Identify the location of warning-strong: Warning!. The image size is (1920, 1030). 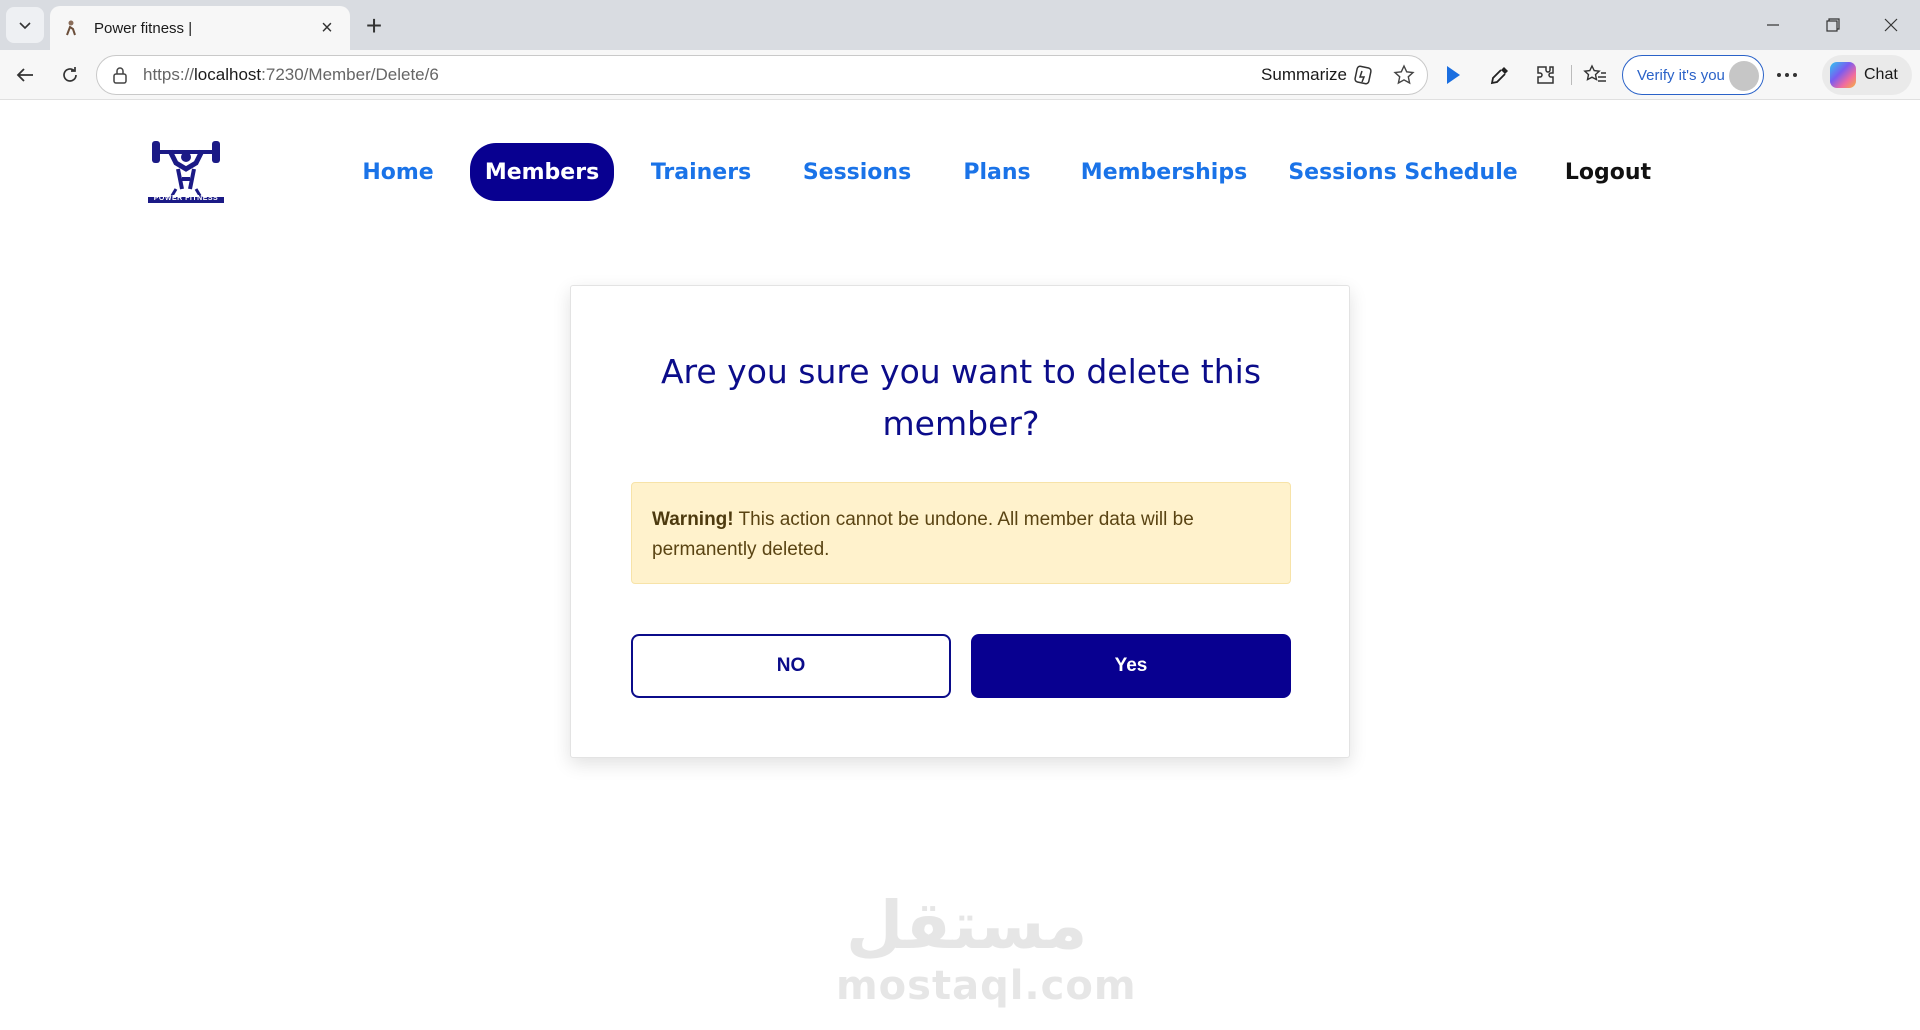
(693, 519).